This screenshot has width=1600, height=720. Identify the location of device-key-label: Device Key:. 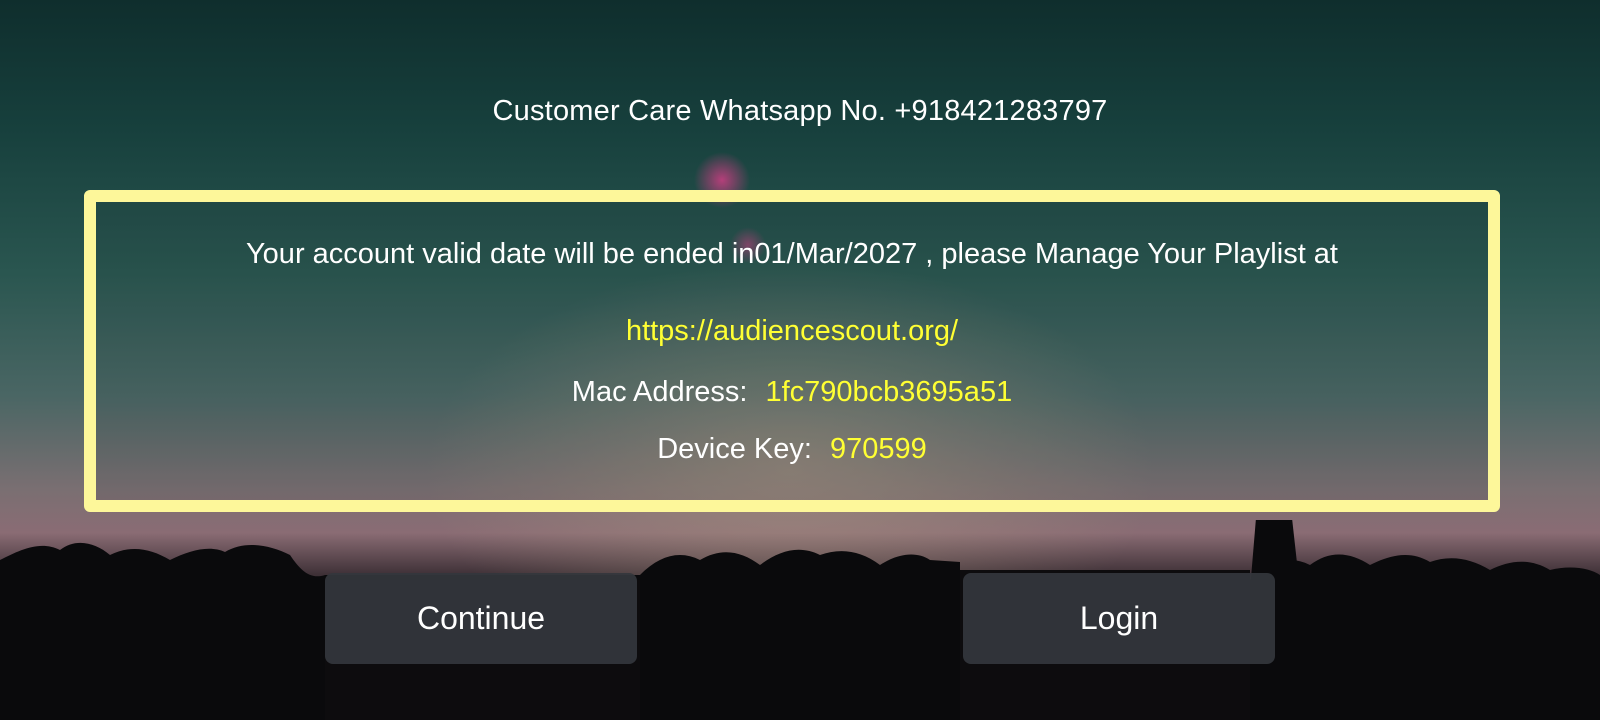
(734, 449).